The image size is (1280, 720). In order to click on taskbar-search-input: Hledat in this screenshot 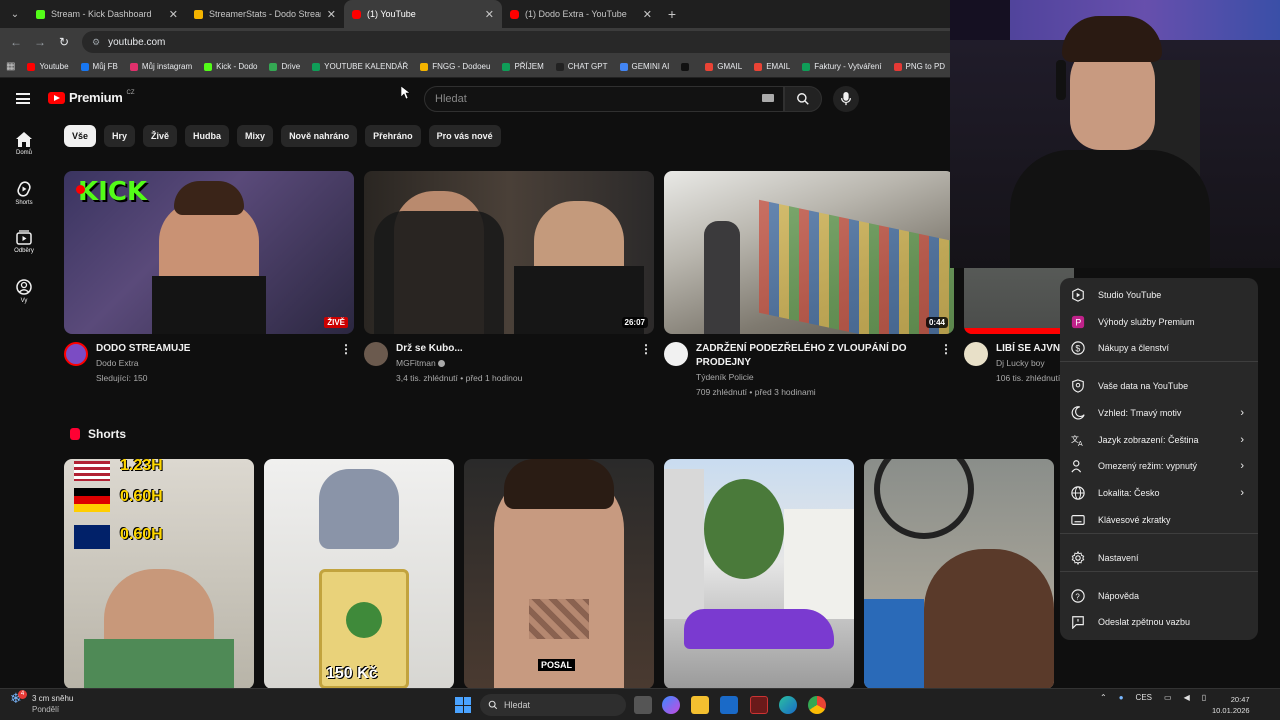, I will do `click(553, 705)`.